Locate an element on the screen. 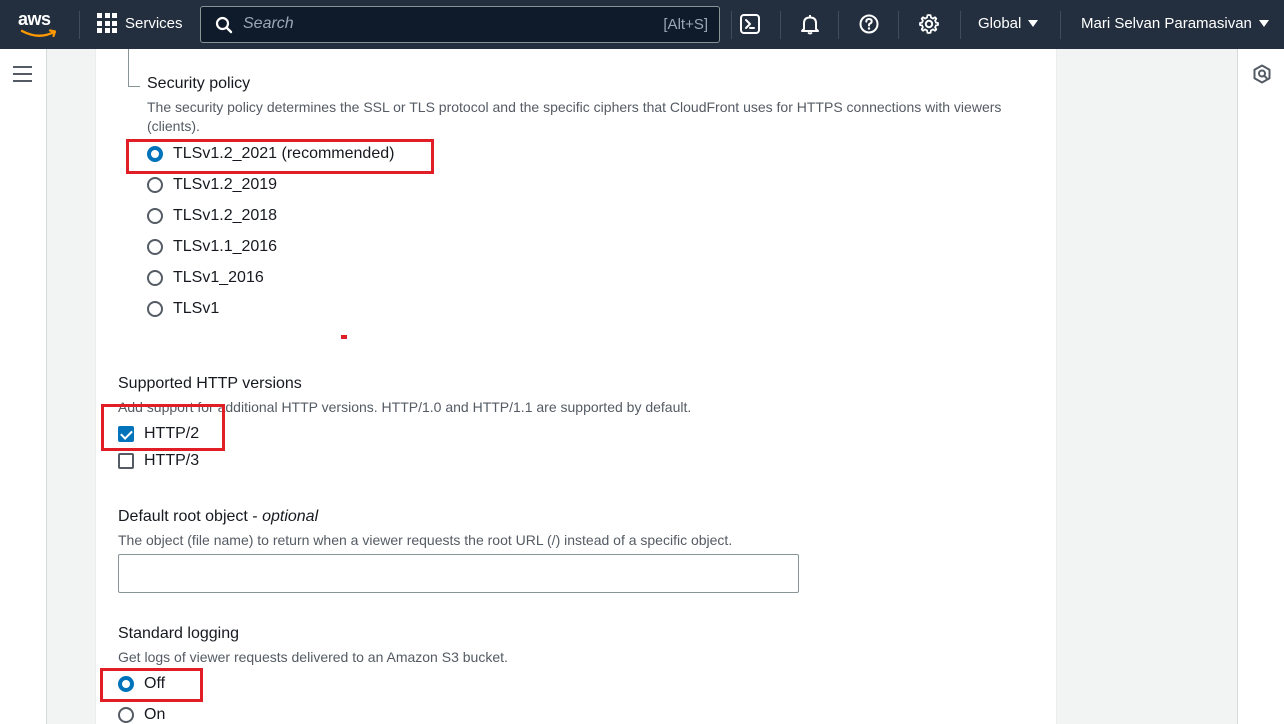 The height and width of the screenshot is (724, 1284). search-shortcut-hint: [Alt+S] is located at coordinates (685, 24).